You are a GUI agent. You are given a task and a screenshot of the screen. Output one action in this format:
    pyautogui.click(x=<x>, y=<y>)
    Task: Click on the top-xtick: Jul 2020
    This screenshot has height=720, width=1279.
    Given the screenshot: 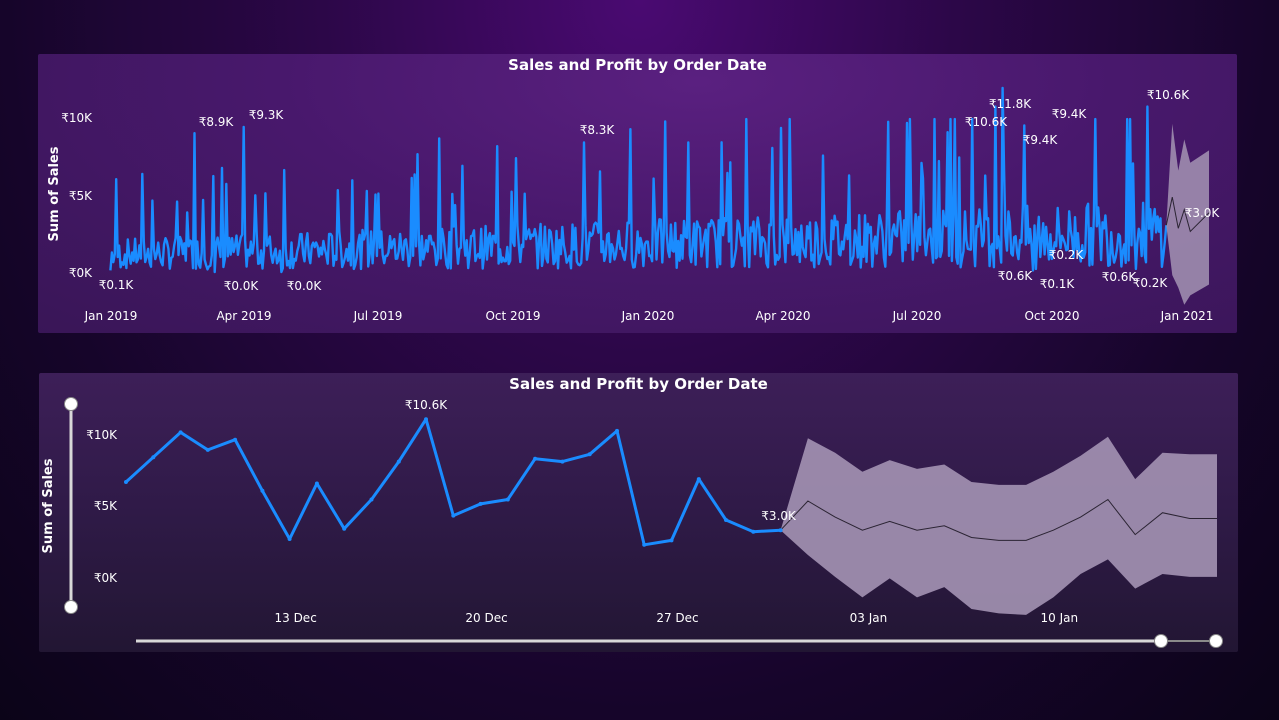 What is the action you would take?
    pyautogui.click(x=917, y=316)
    